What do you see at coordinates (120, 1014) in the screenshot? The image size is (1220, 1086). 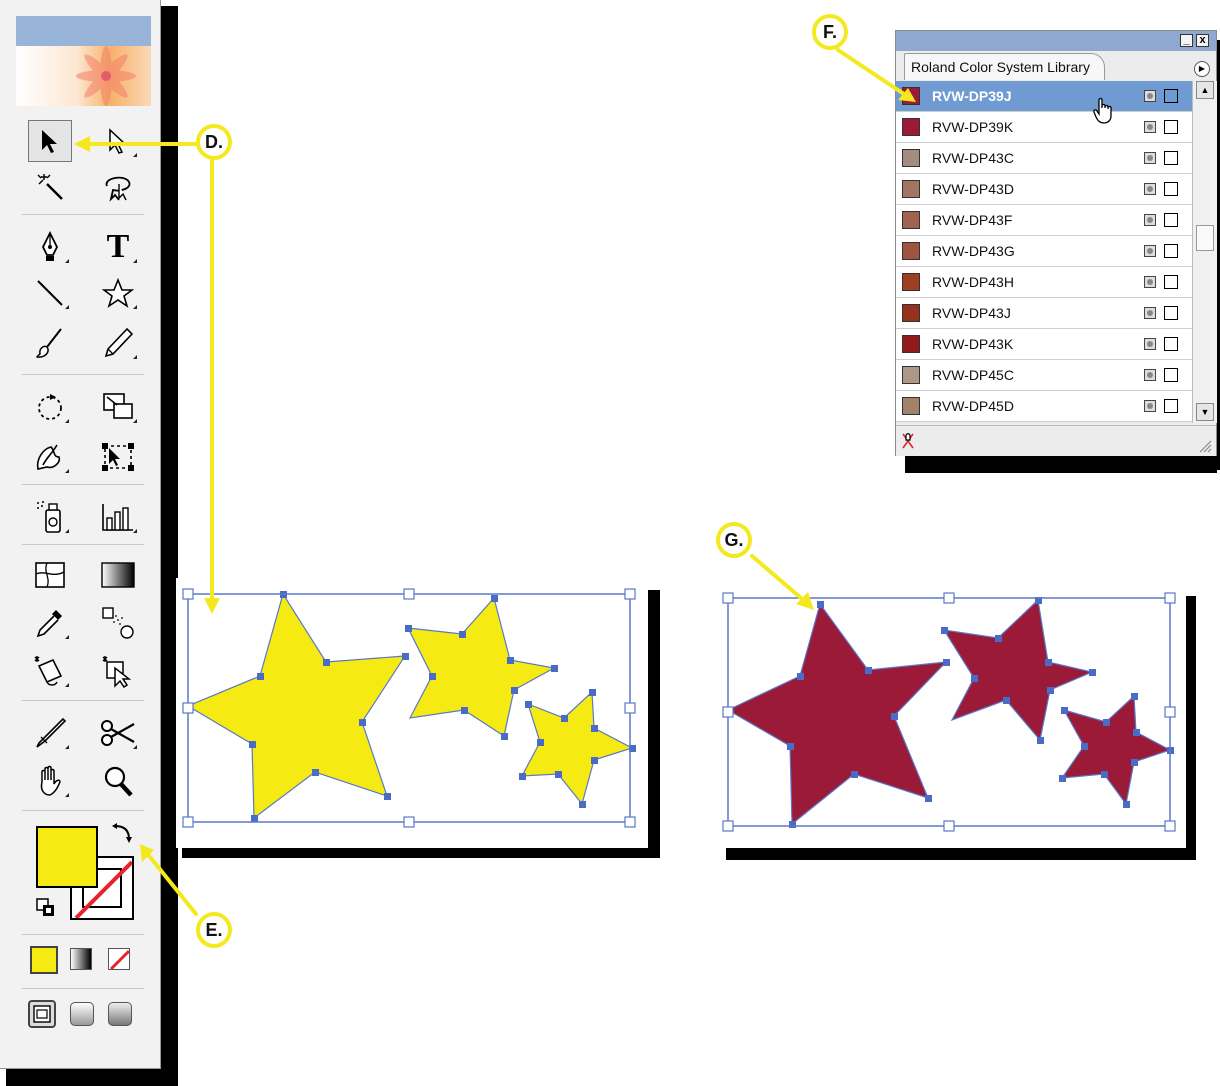 I see `full-screen-mode-button` at bounding box center [120, 1014].